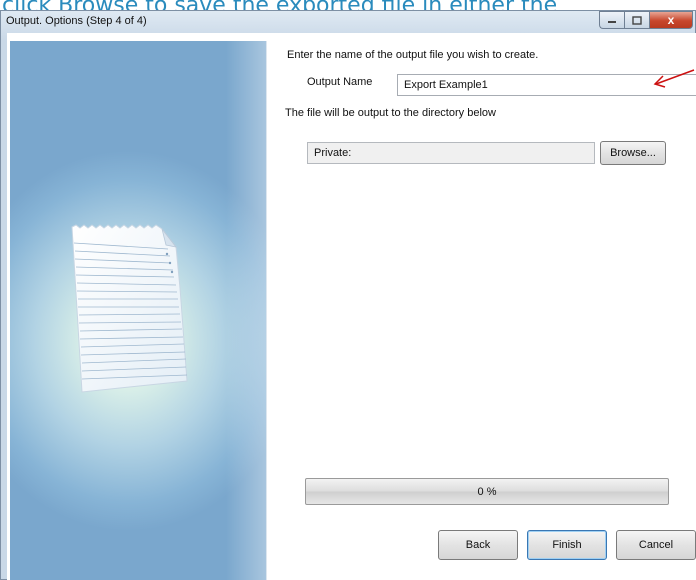  I want to click on document-page-icon, so click(129, 308).